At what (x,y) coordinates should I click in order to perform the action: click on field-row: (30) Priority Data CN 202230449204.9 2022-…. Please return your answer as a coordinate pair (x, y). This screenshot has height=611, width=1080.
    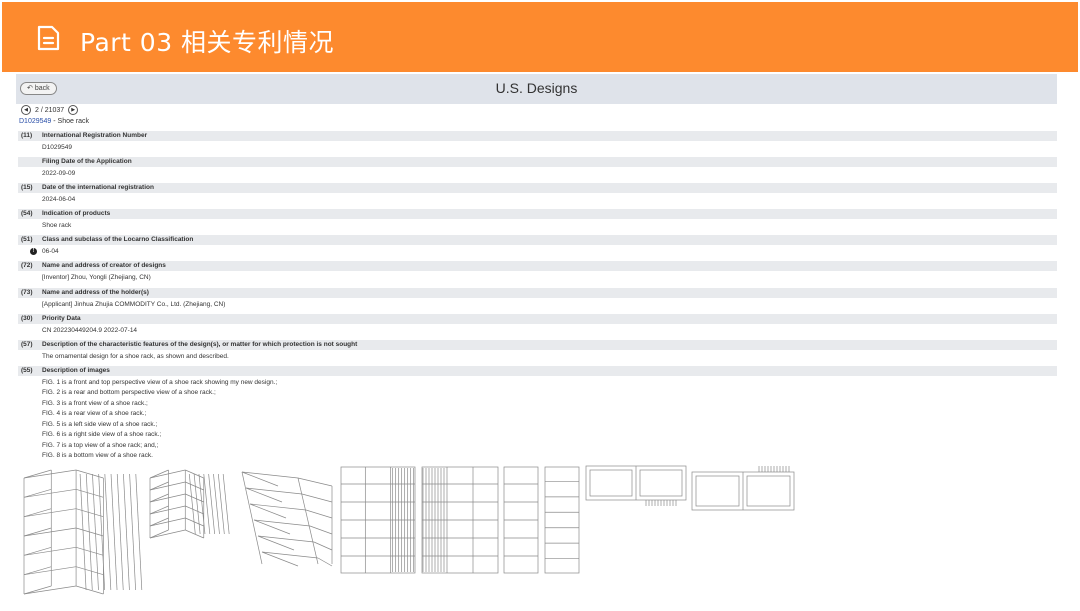
    Looking at the image, I should click on (537, 326).